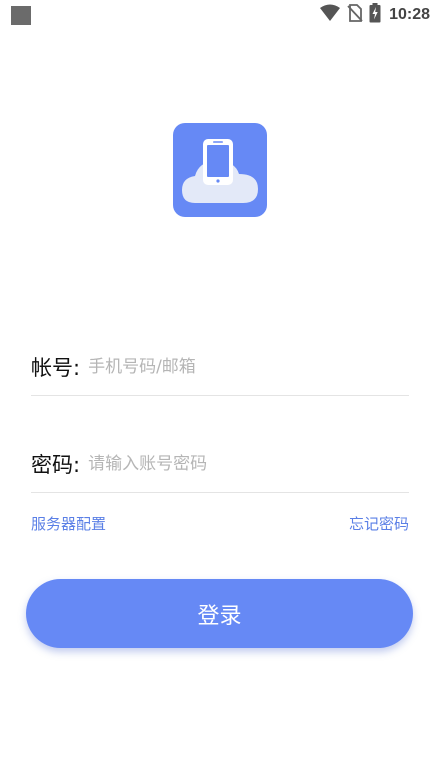  What do you see at coordinates (379, 523) in the screenshot?
I see `forgot-password-link: 忘记密码` at bounding box center [379, 523].